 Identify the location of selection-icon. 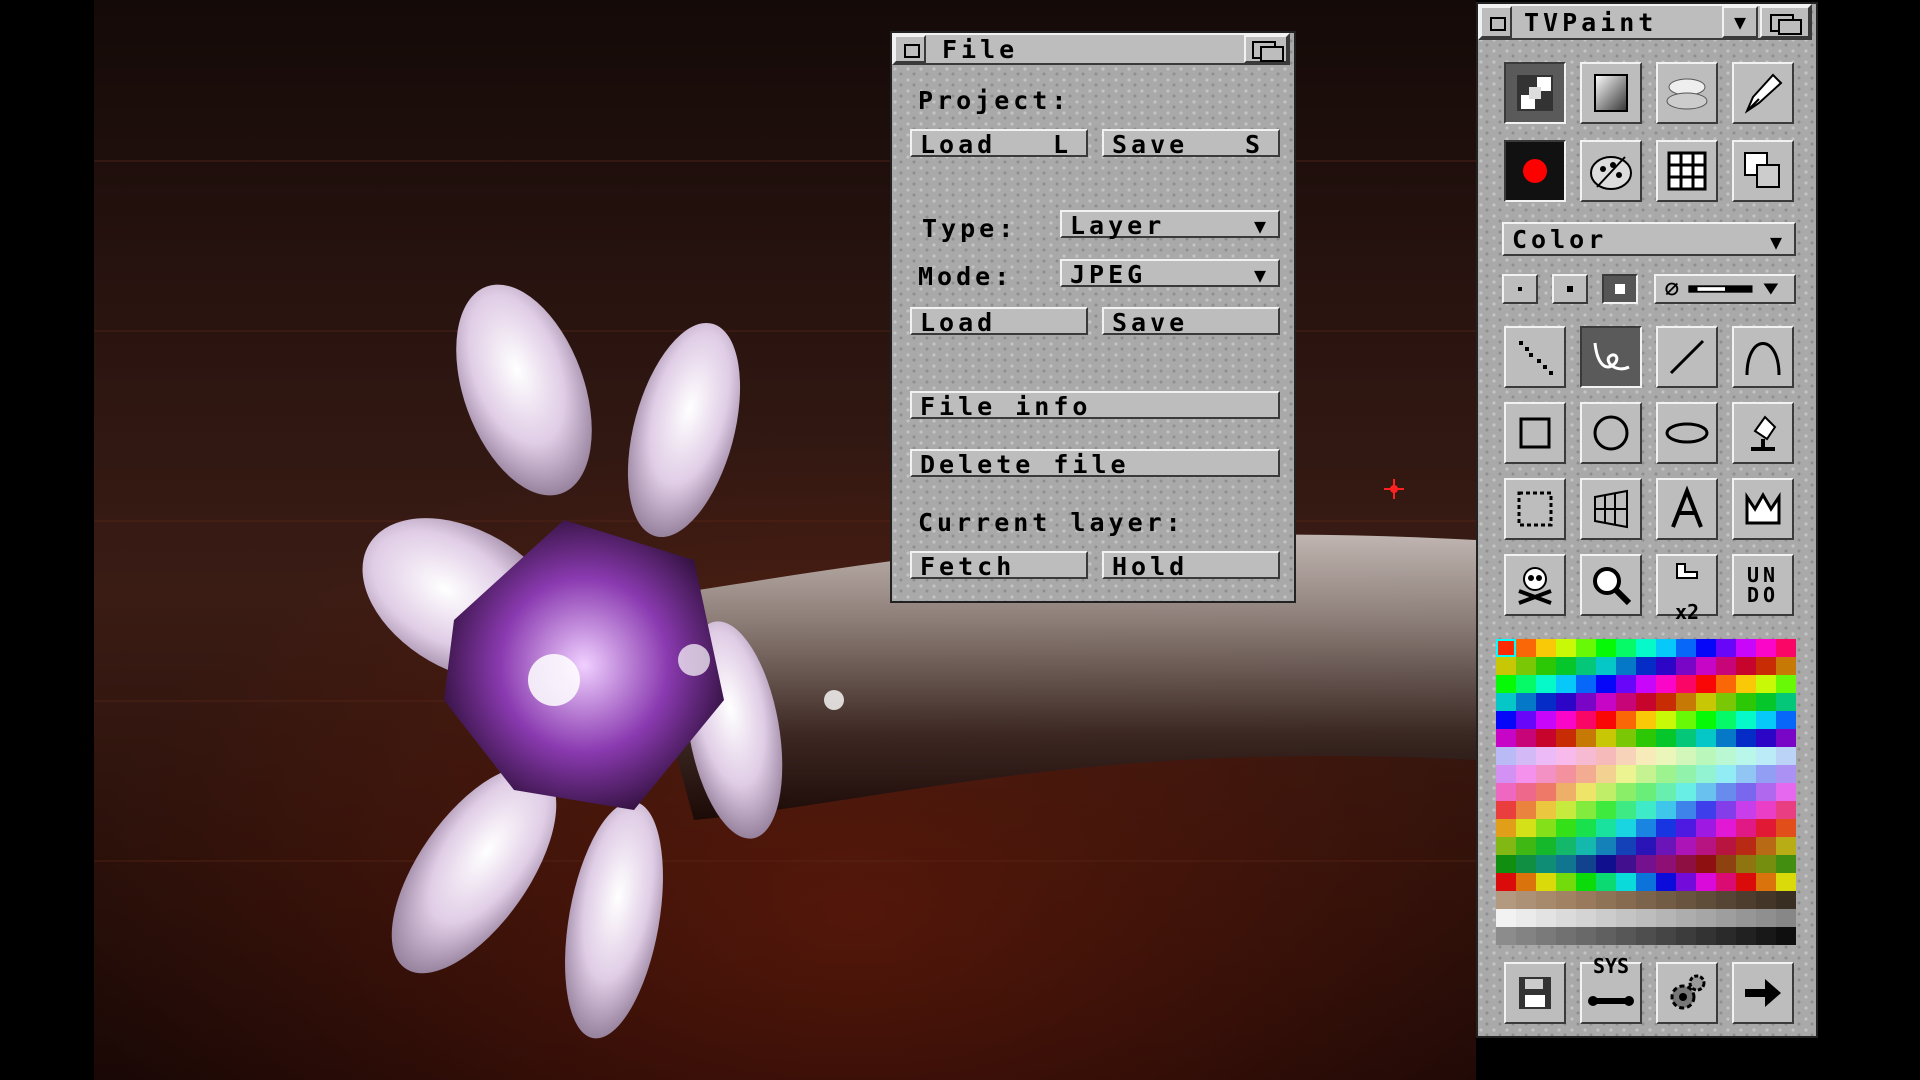
(1535, 509).